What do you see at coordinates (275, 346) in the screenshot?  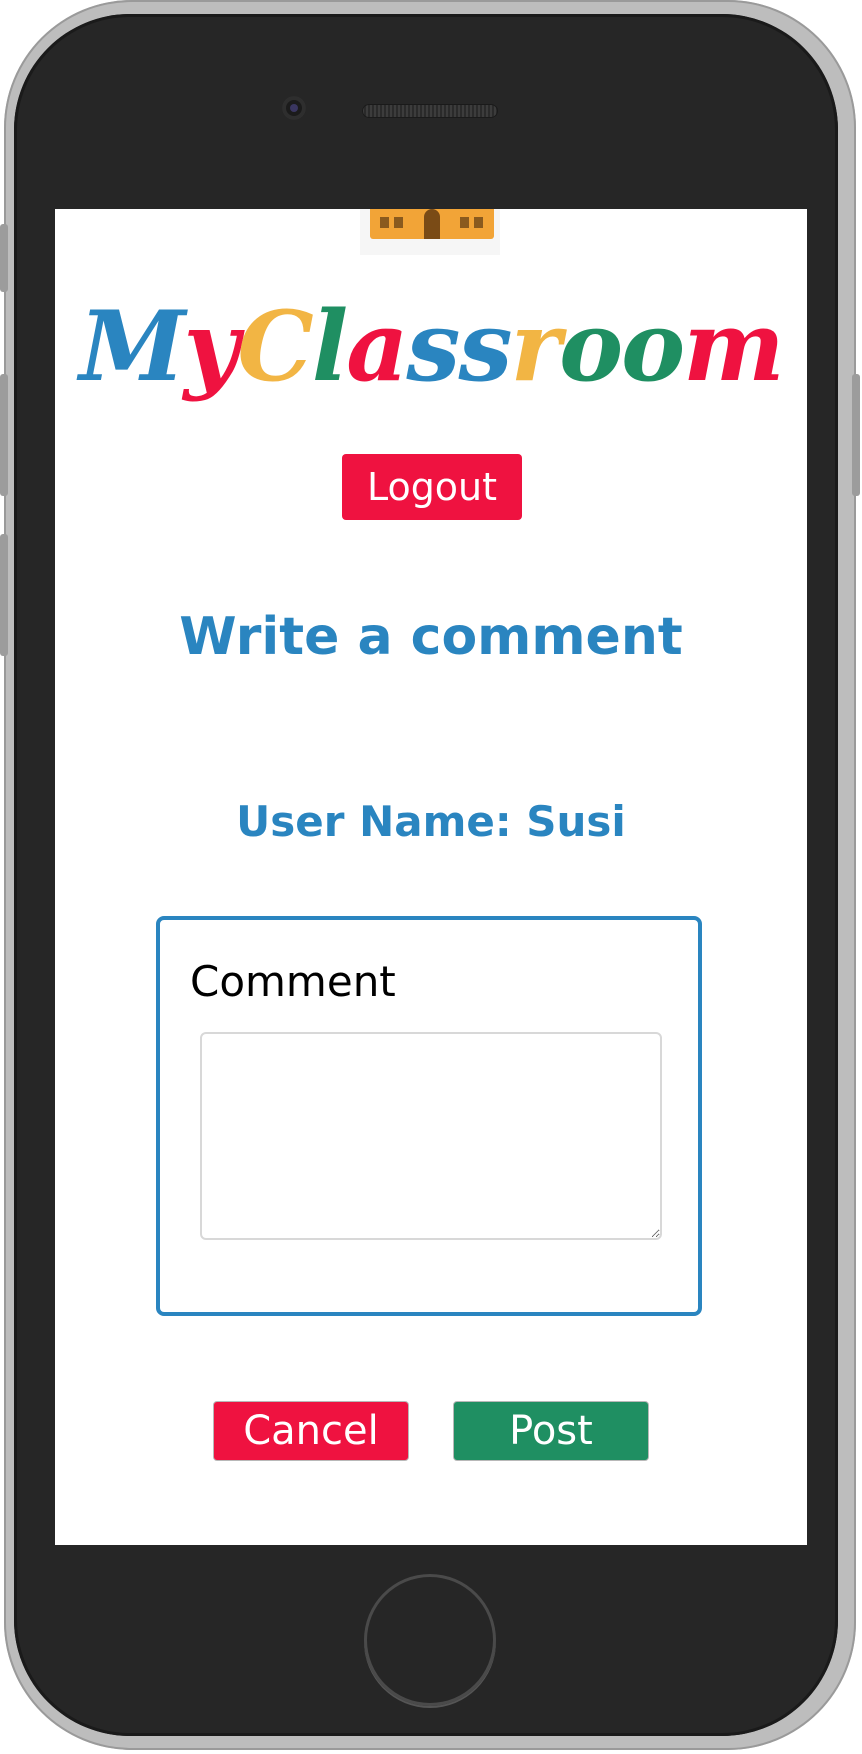 I see `logo-letter: C` at bounding box center [275, 346].